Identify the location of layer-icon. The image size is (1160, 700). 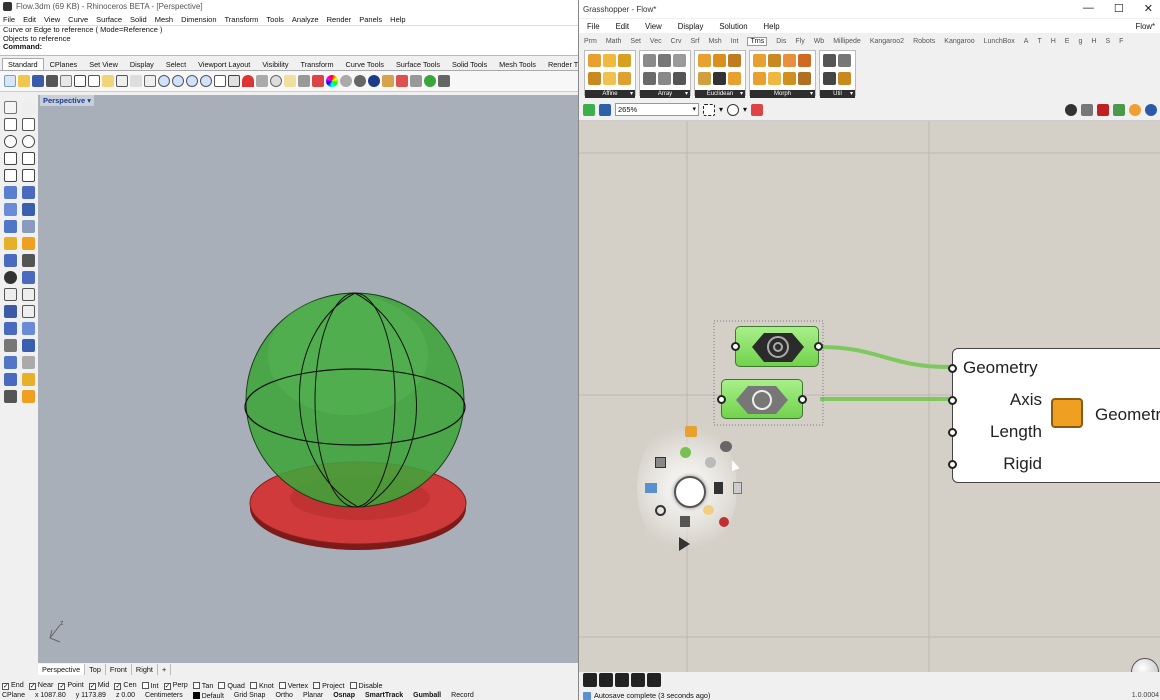
(318, 81).